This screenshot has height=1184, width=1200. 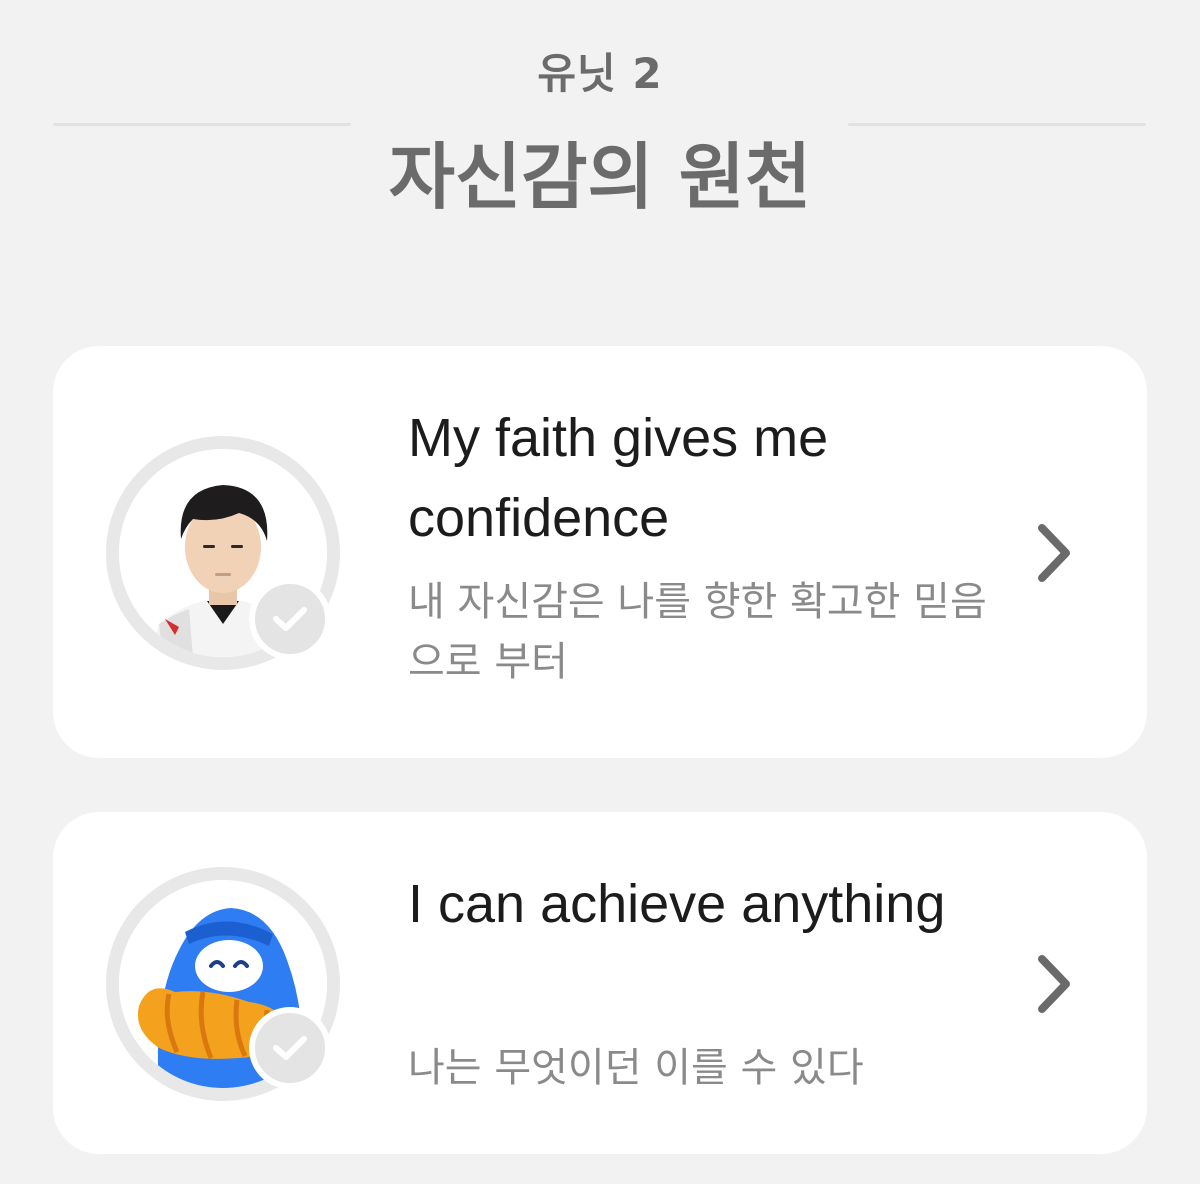 What do you see at coordinates (618, 478) in the screenshot?
I see `lesson-title: My faith gives me confidence` at bounding box center [618, 478].